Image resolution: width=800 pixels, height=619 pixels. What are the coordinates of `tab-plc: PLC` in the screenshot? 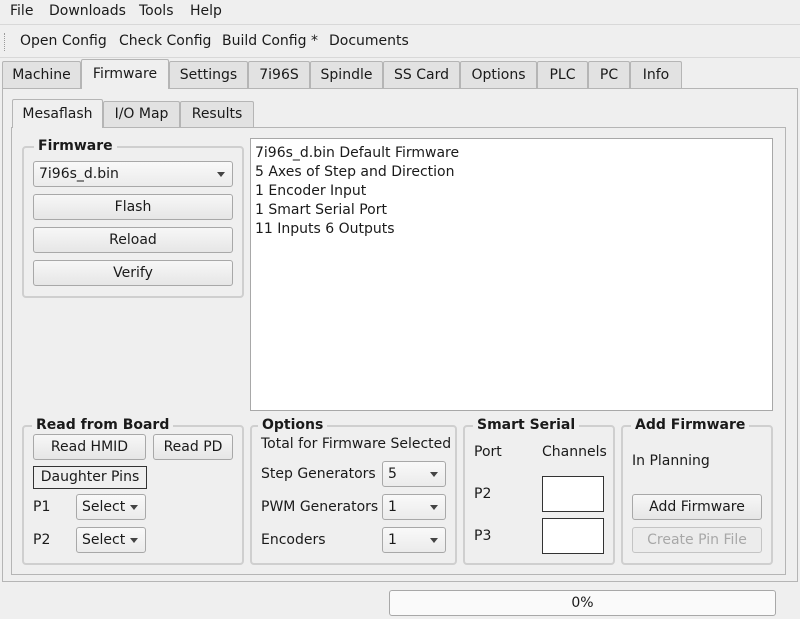 It's located at (562, 74).